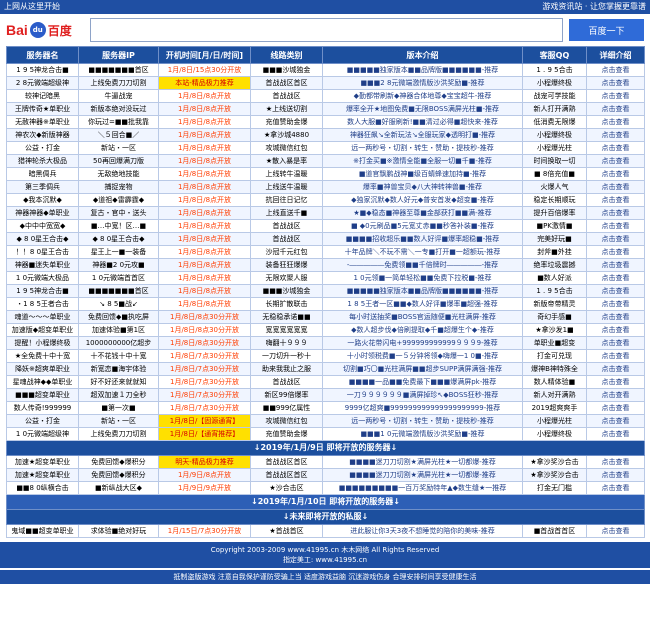 This screenshot has height=638, width=650. What do you see at coordinates (42, 200) in the screenshot?
I see `cell-server-name: ◆我本沉默◆` at bounding box center [42, 200].